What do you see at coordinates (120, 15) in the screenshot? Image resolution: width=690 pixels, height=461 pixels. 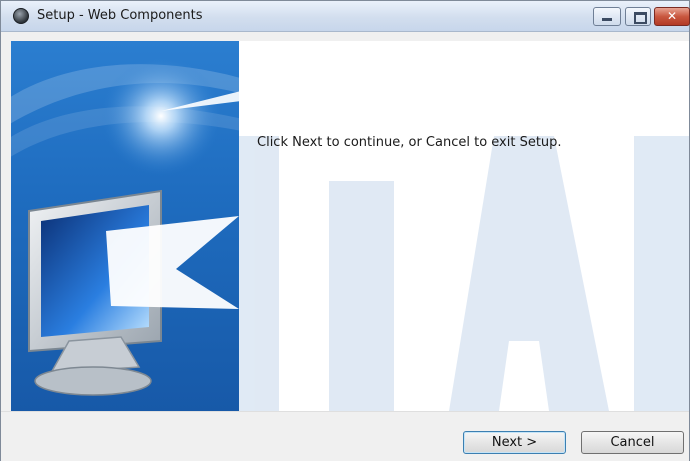 I see `window-title: Setup - Web Components` at bounding box center [120, 15].